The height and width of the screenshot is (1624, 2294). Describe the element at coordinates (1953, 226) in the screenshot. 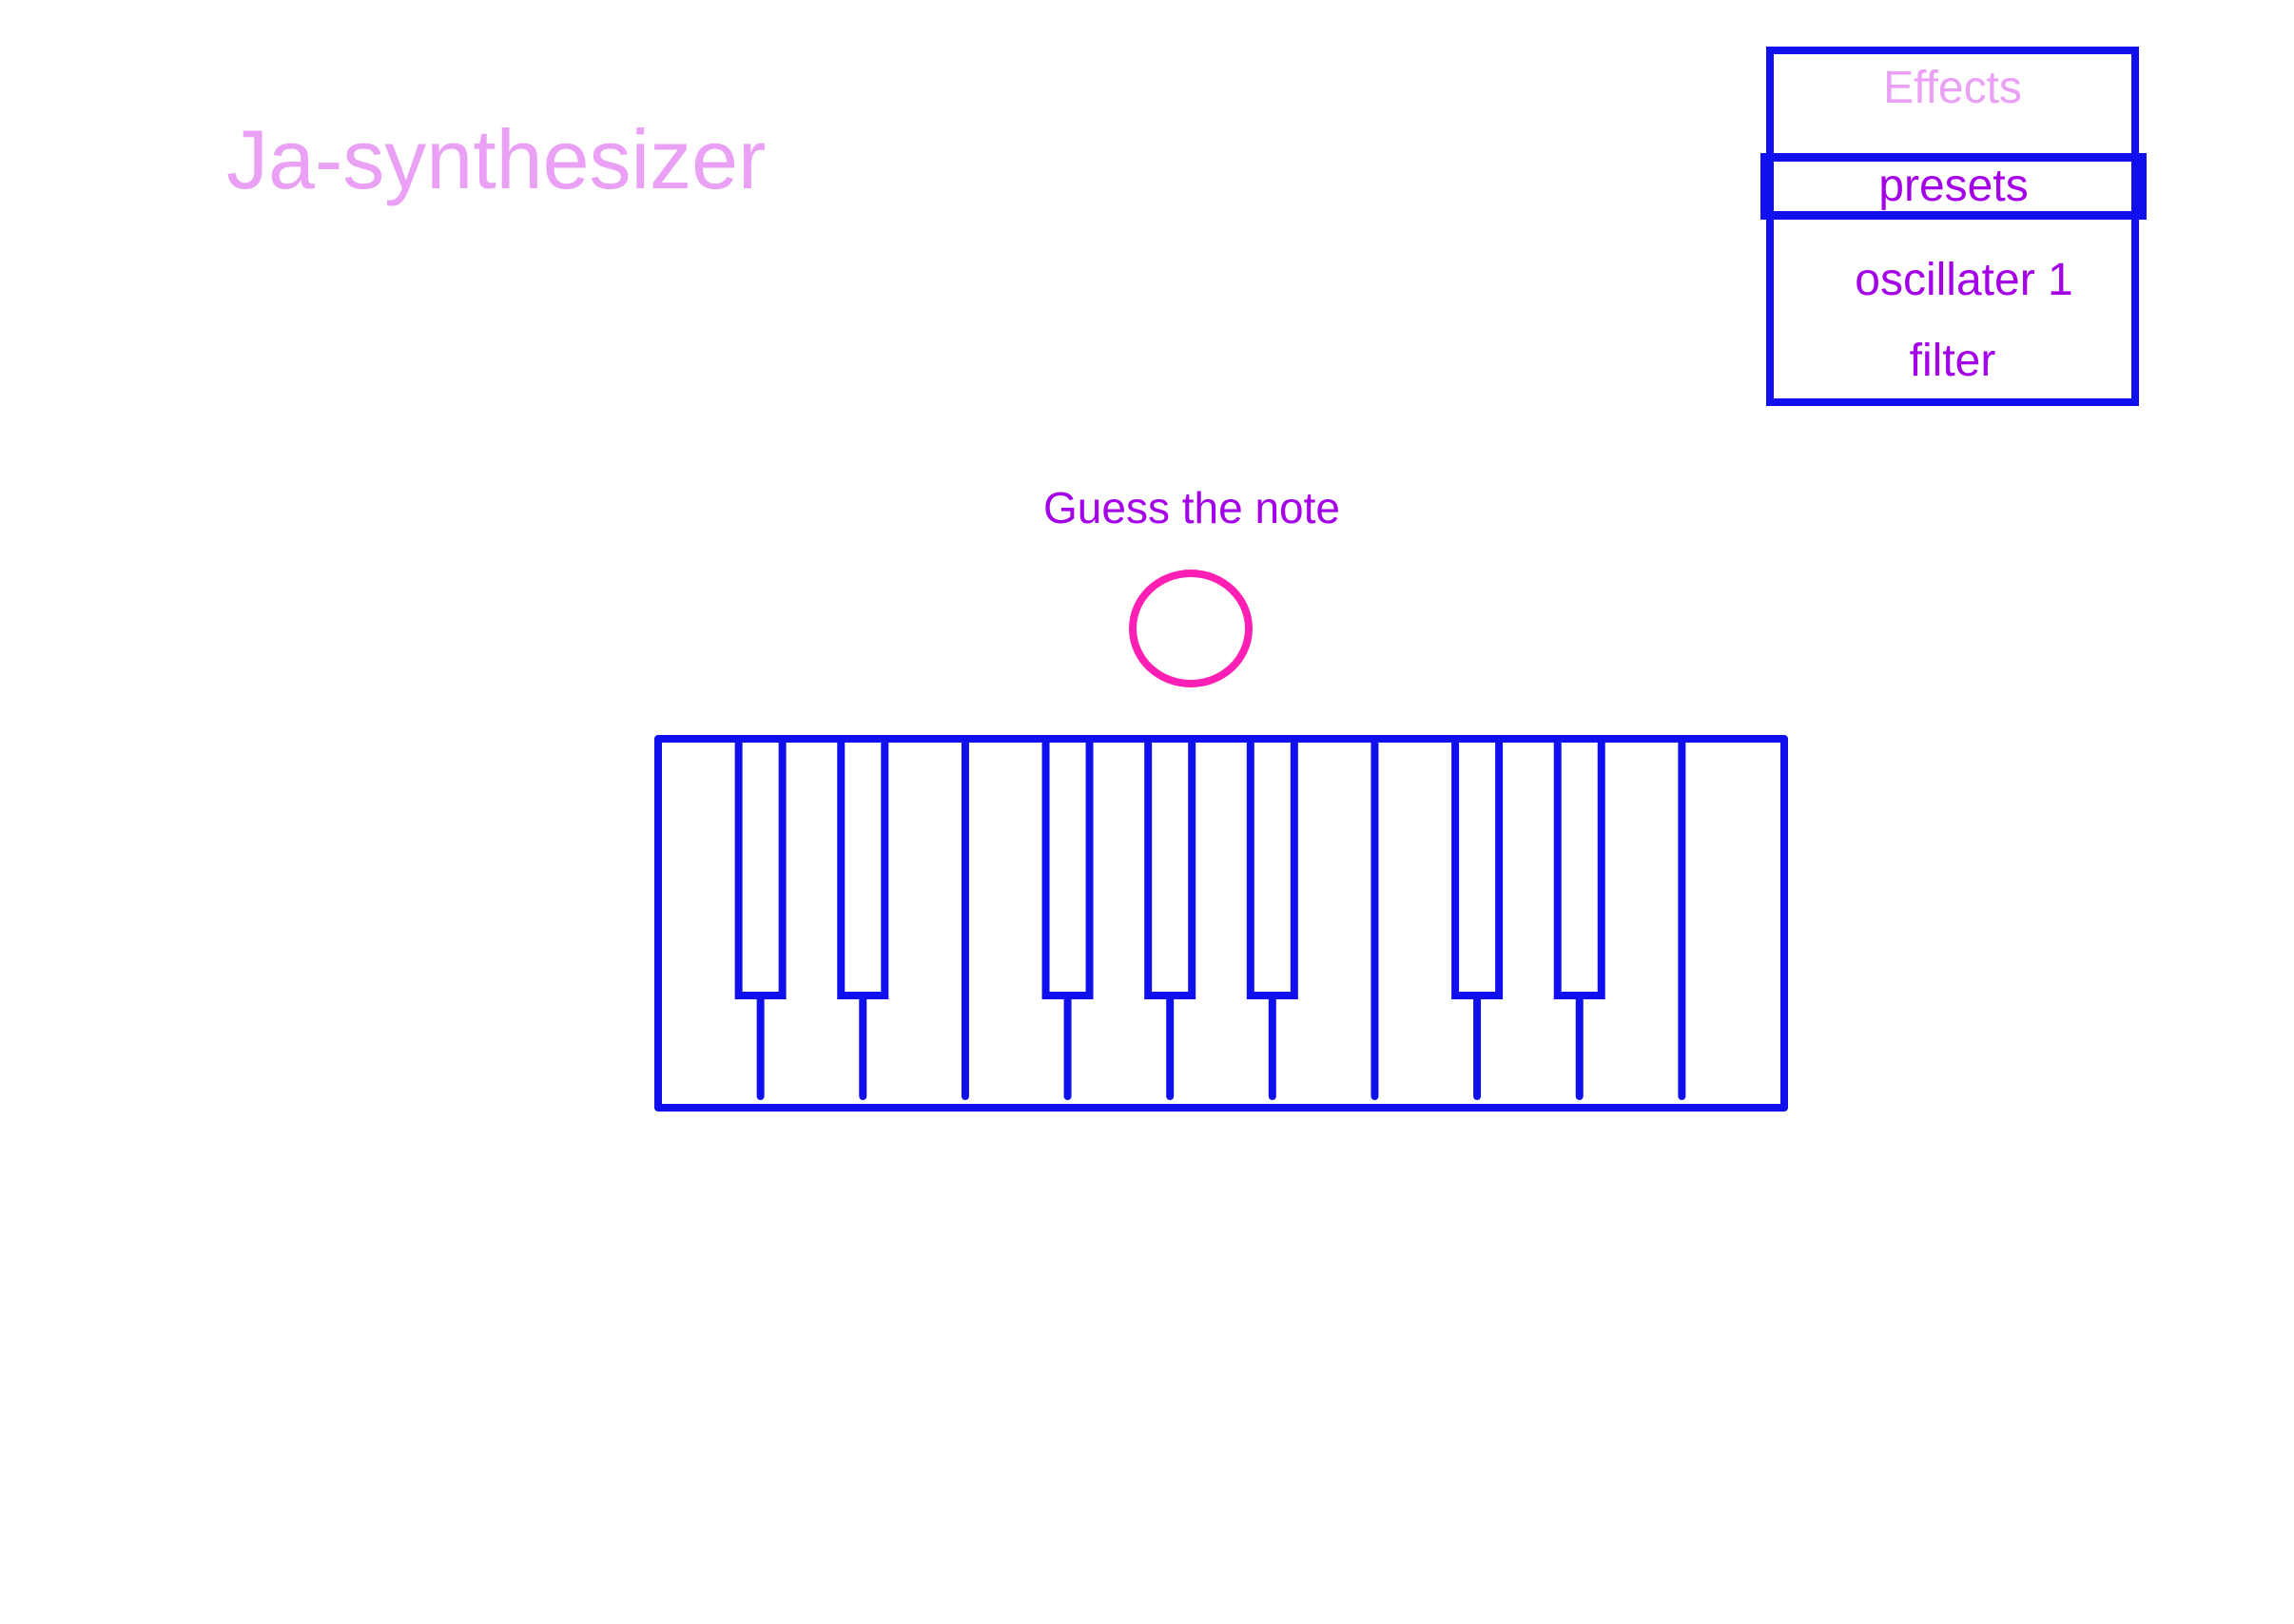

I see `effects-menu: Effects presets oscillater 1 filter` at that location.